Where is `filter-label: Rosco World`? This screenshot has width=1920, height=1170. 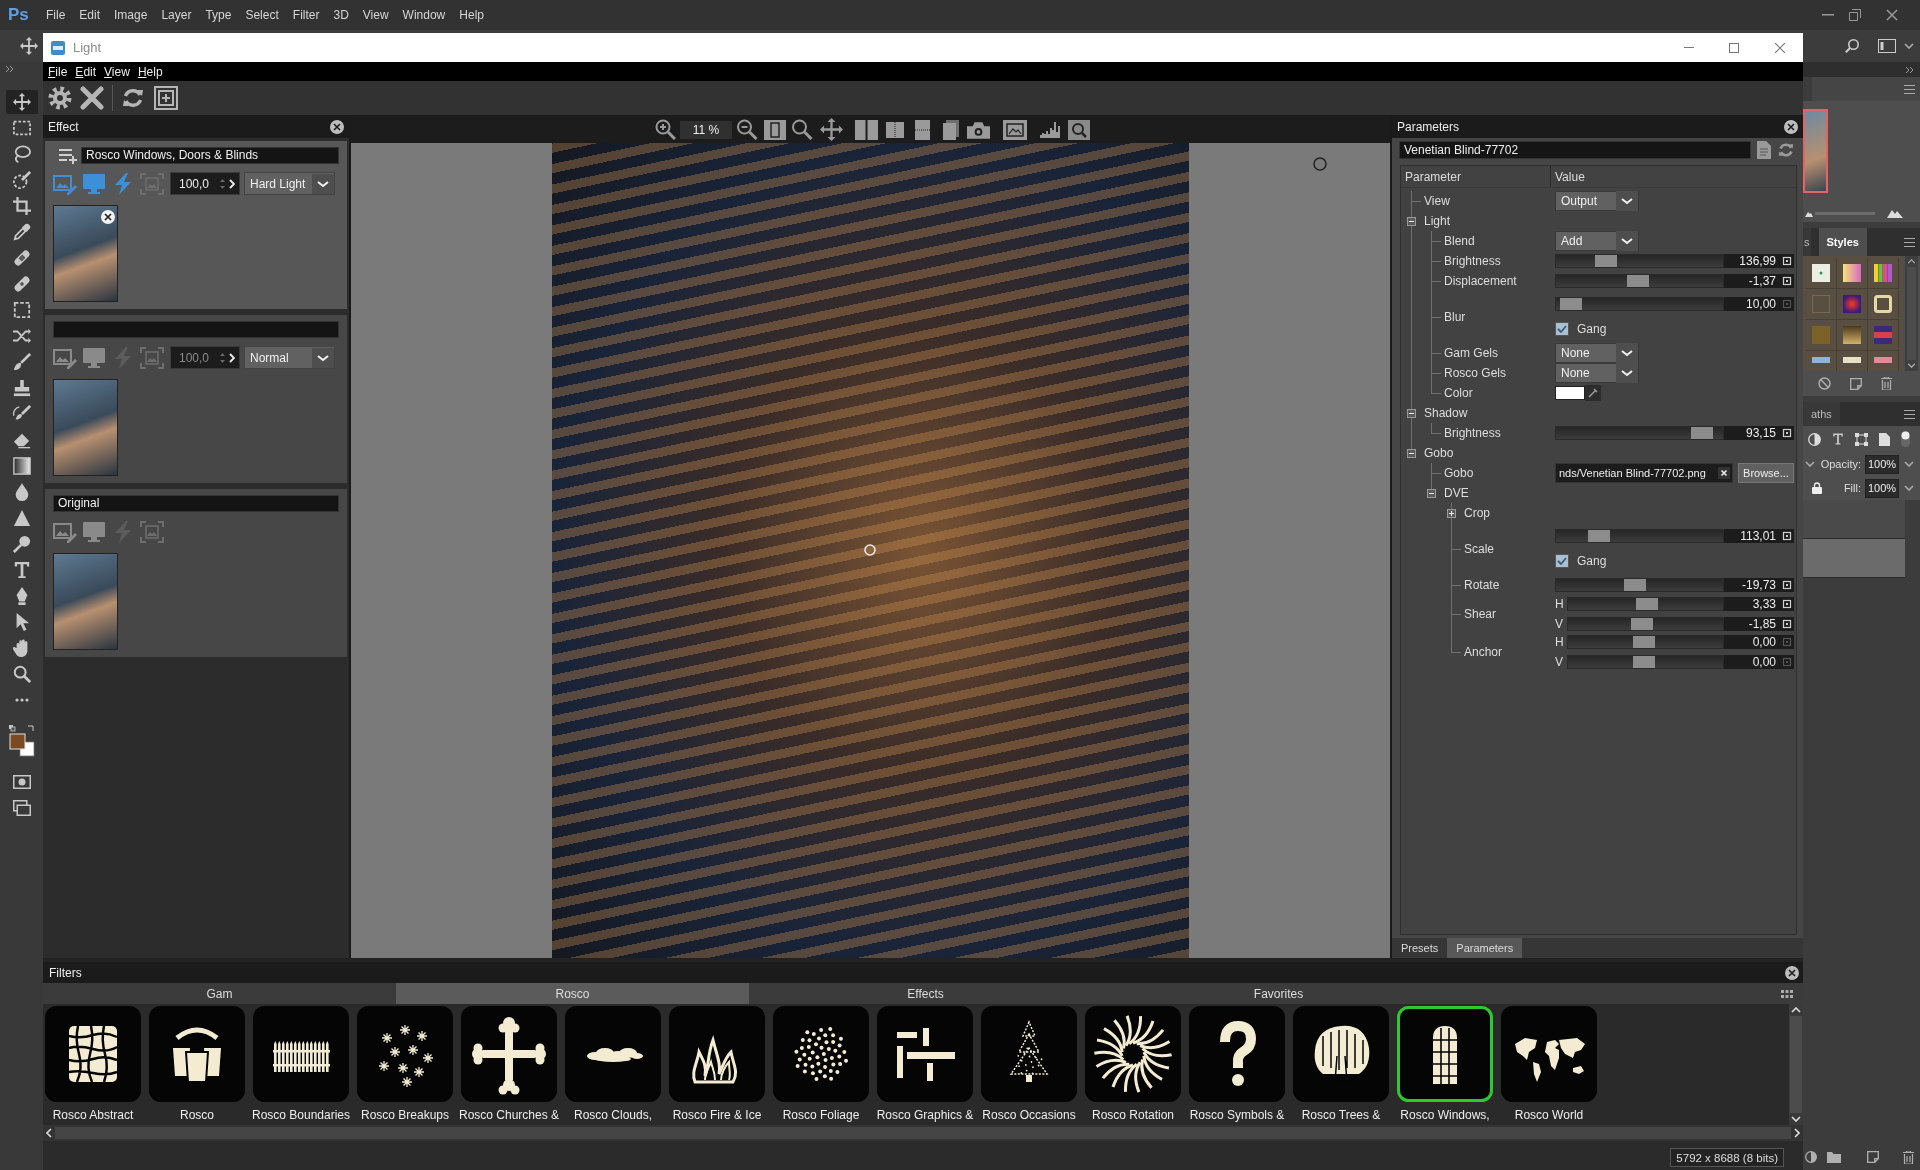
filter-label: Rosco World is located at coordinates (1549, 1115).